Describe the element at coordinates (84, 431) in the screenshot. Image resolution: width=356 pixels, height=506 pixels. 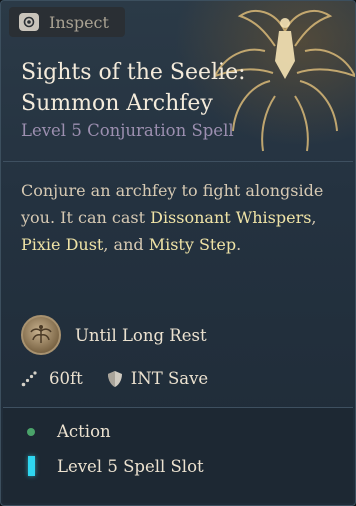
I see `cost-action-text: Action` at that location.